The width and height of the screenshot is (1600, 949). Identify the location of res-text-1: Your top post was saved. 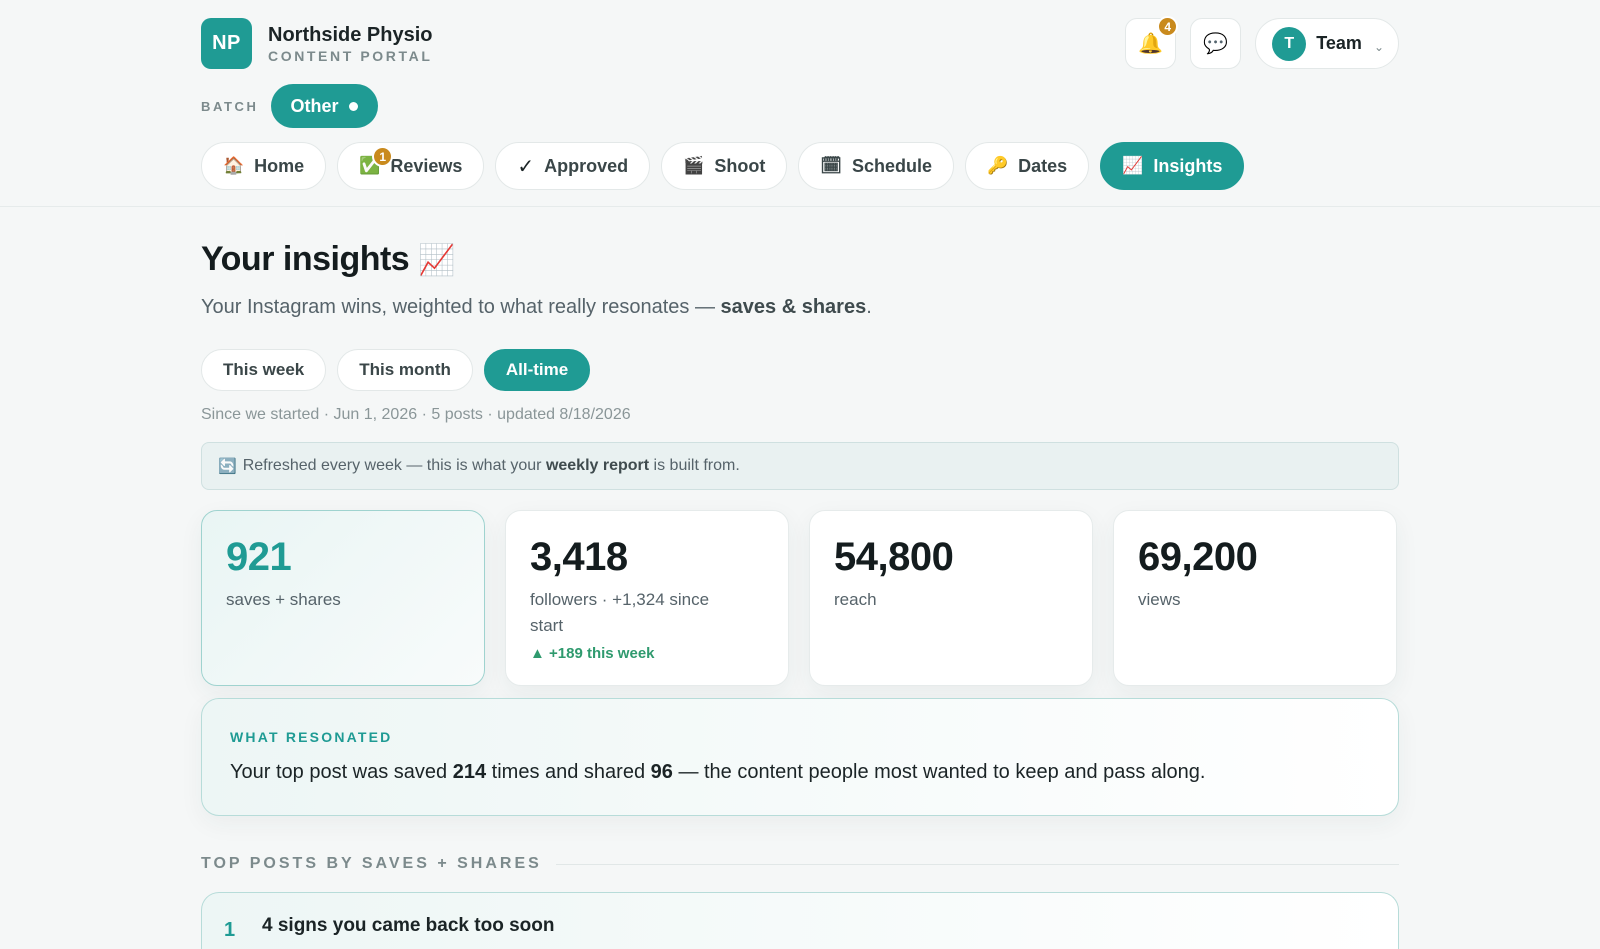
(341, 772).